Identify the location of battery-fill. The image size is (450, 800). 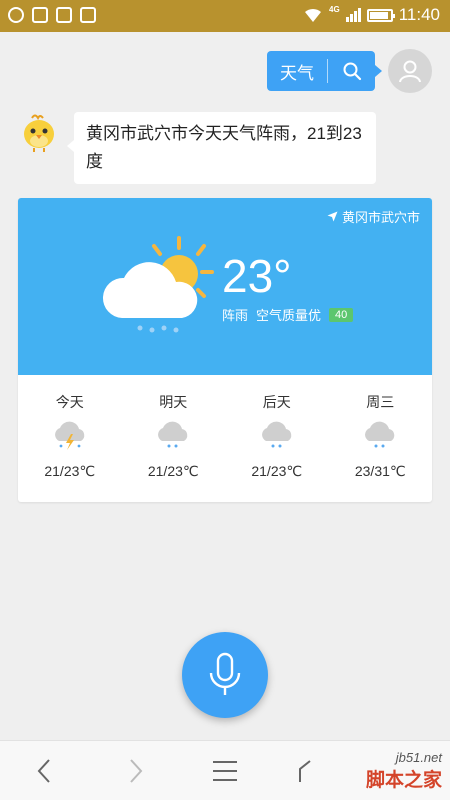
(378, 15).